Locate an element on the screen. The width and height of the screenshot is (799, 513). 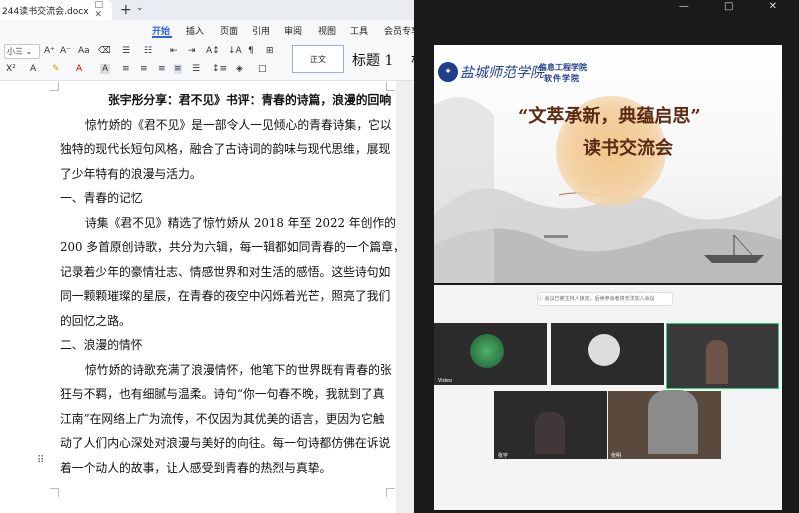
decrease-font-icon: A⁻ is located at coordinates (65, 51).